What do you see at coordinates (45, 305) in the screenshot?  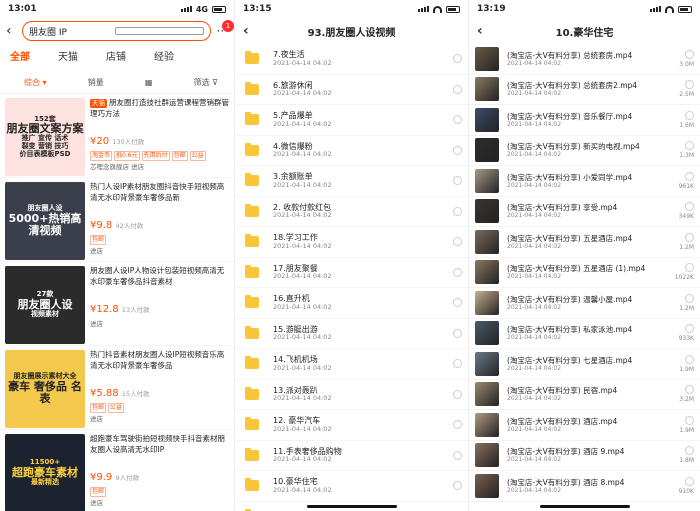 I see `product-thumbnail: 27款 朋友圈人设 视频素材` at bounding box center [45, 305].